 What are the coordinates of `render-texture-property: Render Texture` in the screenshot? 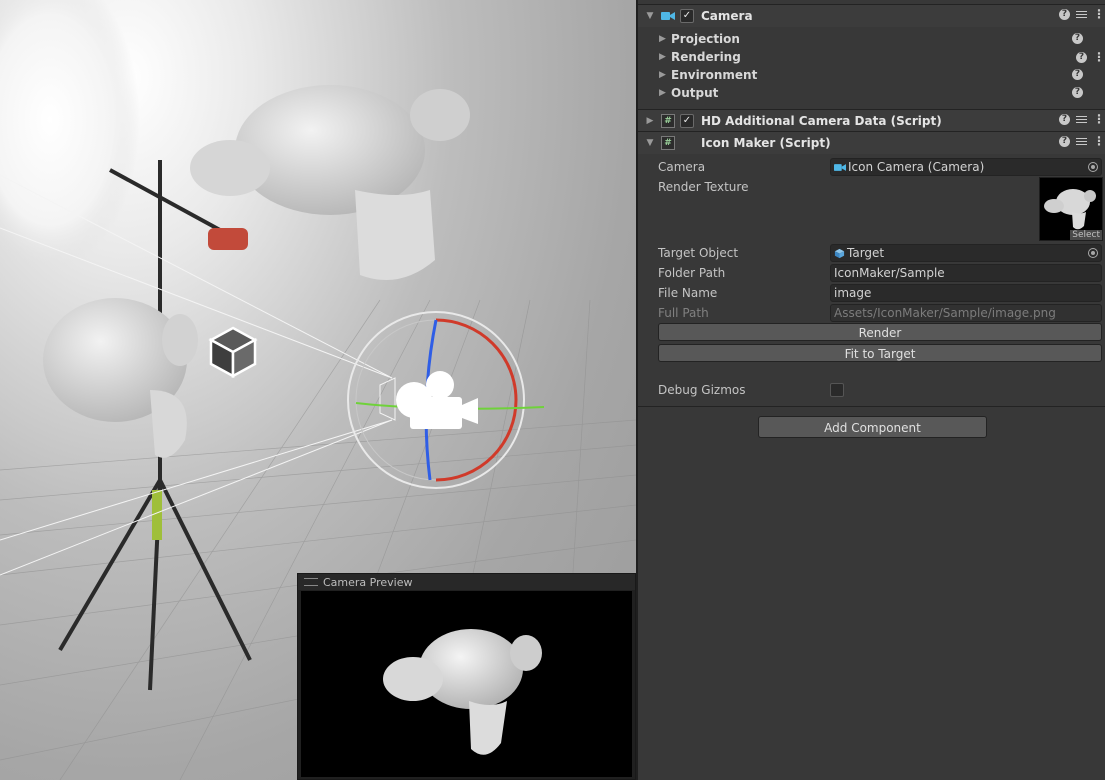 It's located at (878, 187).